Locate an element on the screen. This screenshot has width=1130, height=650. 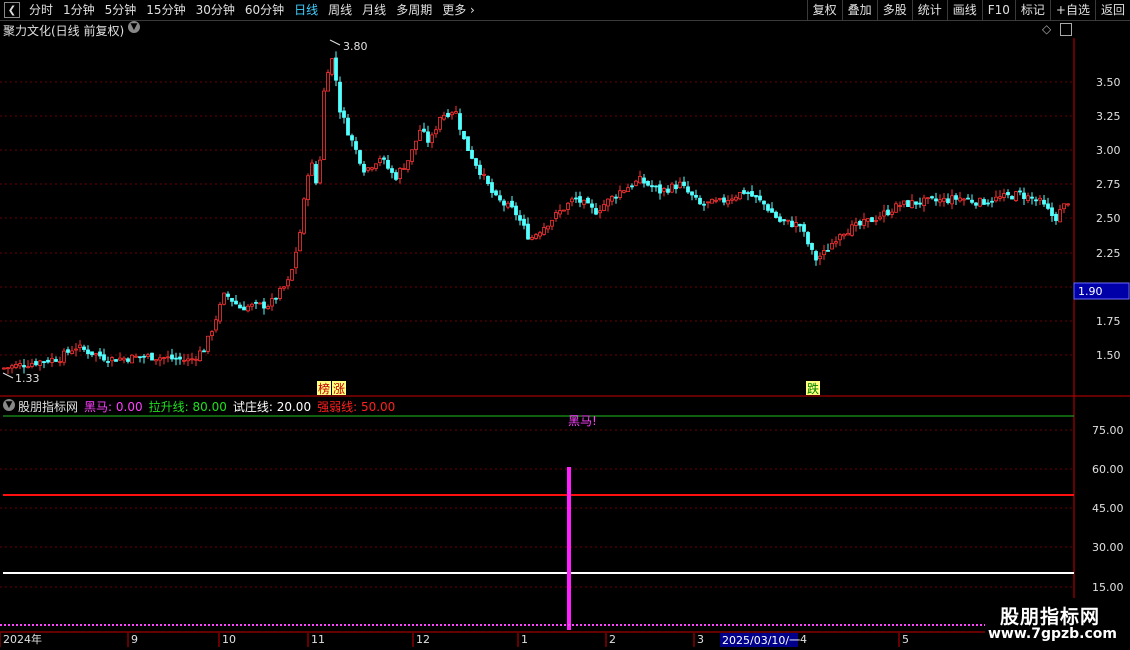
price-tick-0: 3.50 is located at coordinates (1108, 82).